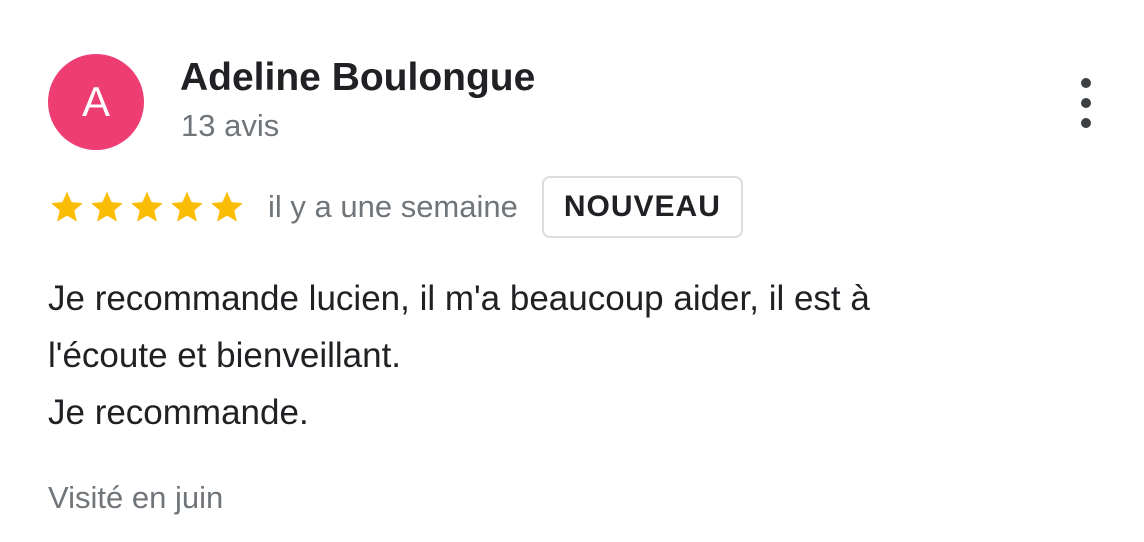 The image size is (1144, 542). What do you see at coordinates (357, 78) in the screenshot?
I see `author-name: Adeline Boulongue` at bounding box center [357, 78].